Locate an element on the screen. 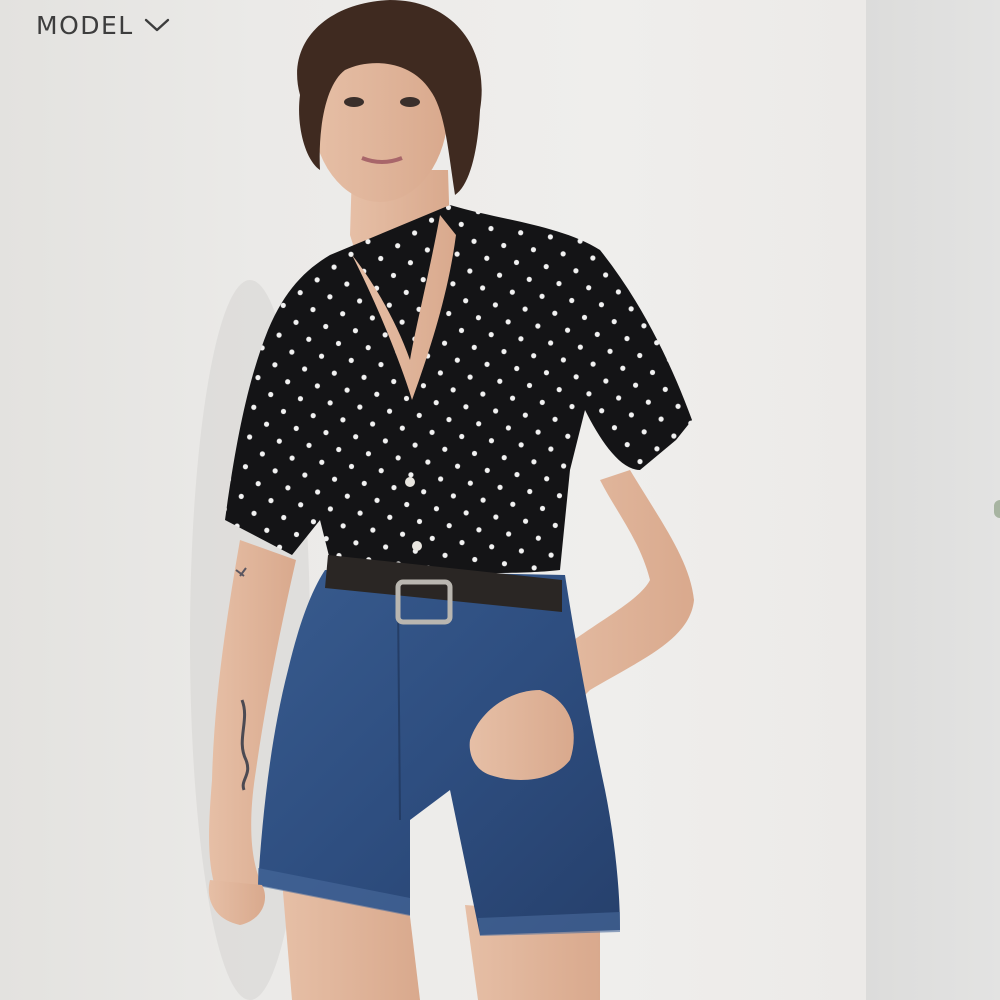 The image size is (1000, 1000). right-eye is located at coordinates (410, 102).